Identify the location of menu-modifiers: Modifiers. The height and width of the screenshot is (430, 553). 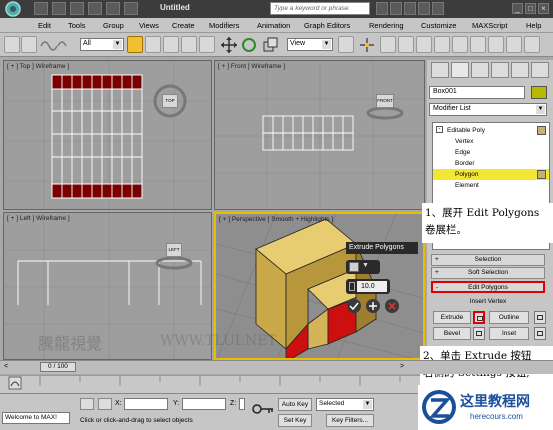
(224, 25).